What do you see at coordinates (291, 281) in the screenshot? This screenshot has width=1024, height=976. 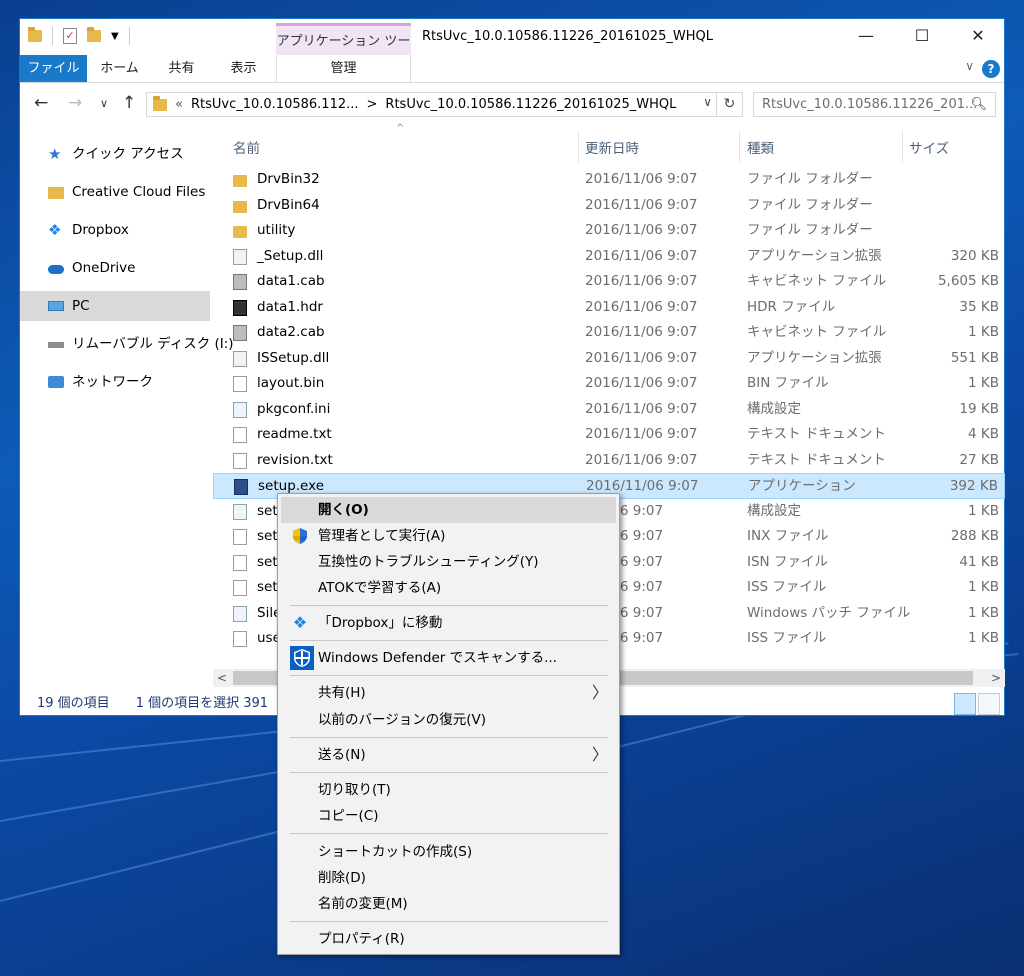 I see `file-name: data1.cab` at bounding box center [291, 281].